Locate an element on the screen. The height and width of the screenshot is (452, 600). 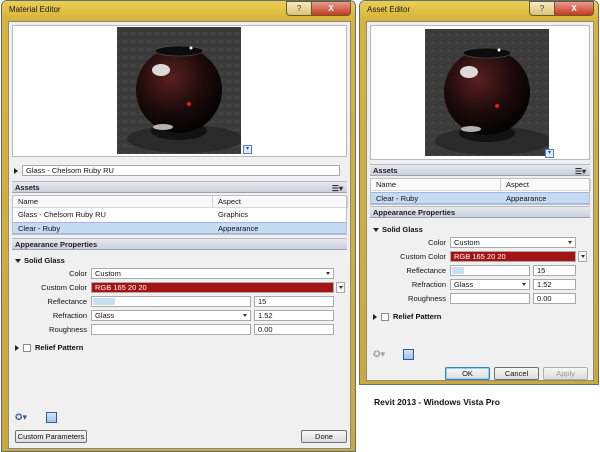
table-row: Glass - Chelsom Ruby RU Graphics is located at coordinates (179, 215).